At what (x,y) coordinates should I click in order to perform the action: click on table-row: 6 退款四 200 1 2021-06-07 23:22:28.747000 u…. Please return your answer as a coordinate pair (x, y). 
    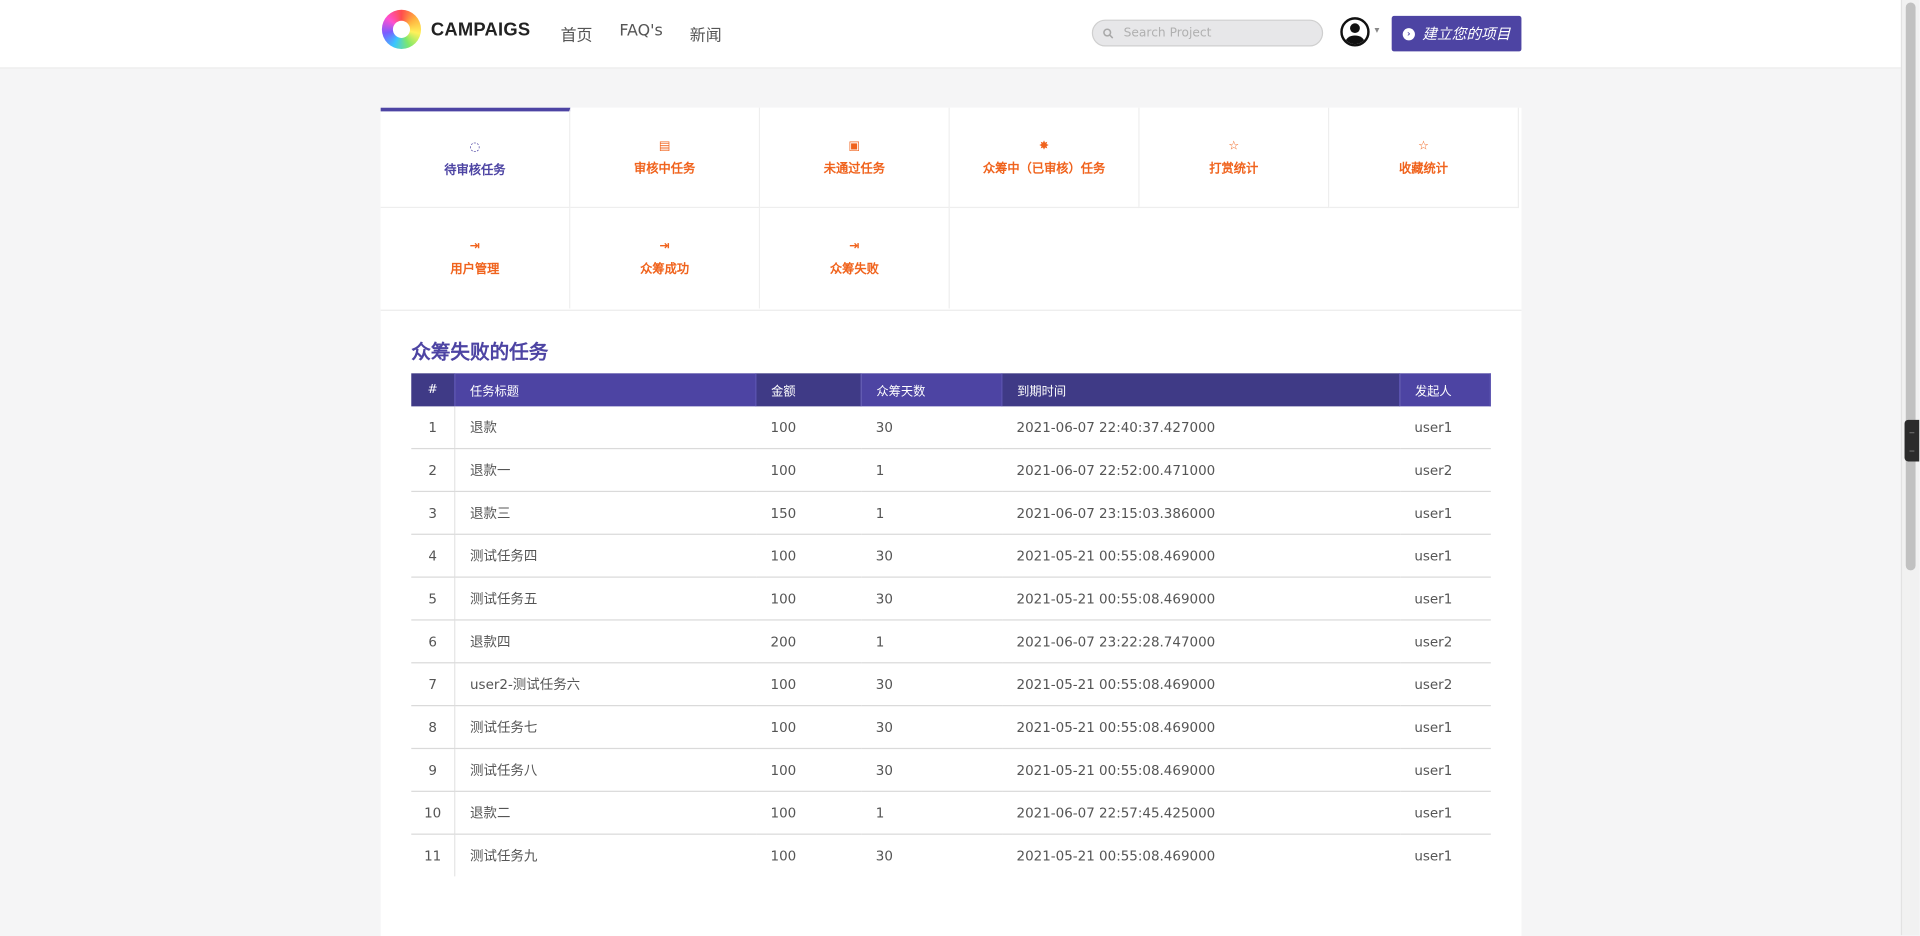
    Looking at the image, I should click on (951, 641).